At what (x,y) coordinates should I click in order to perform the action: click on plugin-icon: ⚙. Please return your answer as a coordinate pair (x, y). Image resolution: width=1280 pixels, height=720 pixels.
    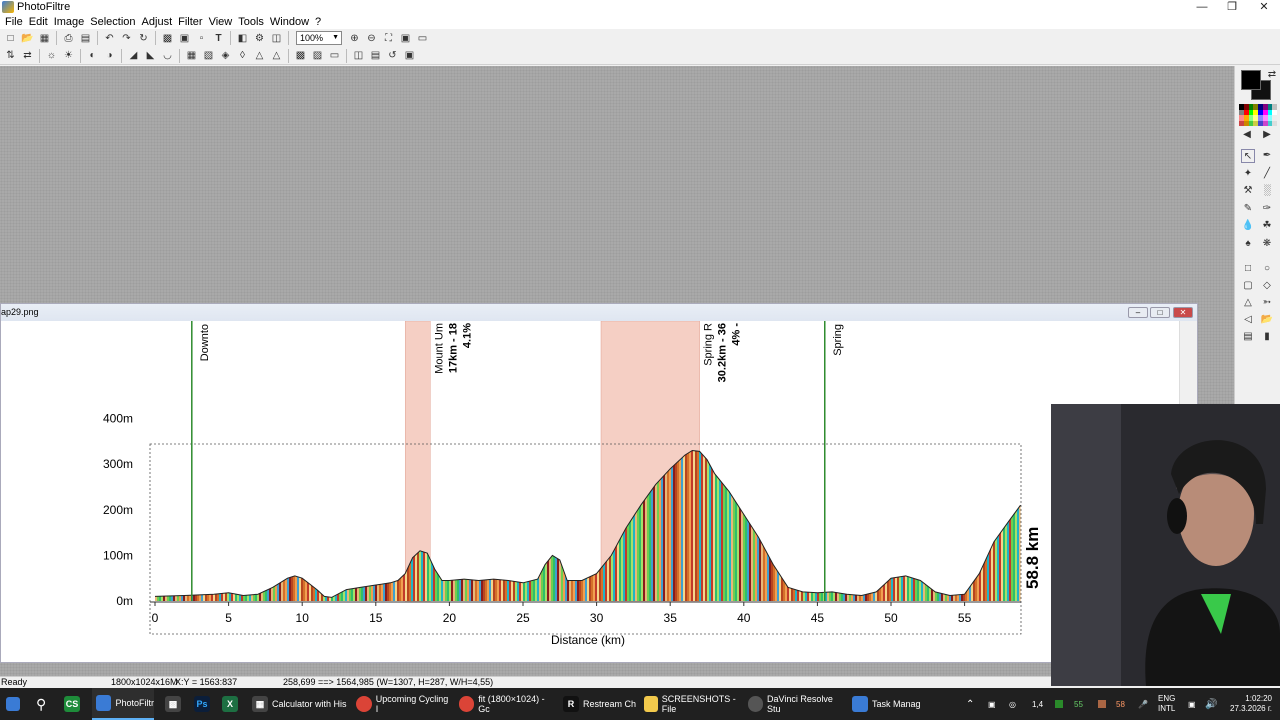
    Looking at the image, I should click on (259, 38).